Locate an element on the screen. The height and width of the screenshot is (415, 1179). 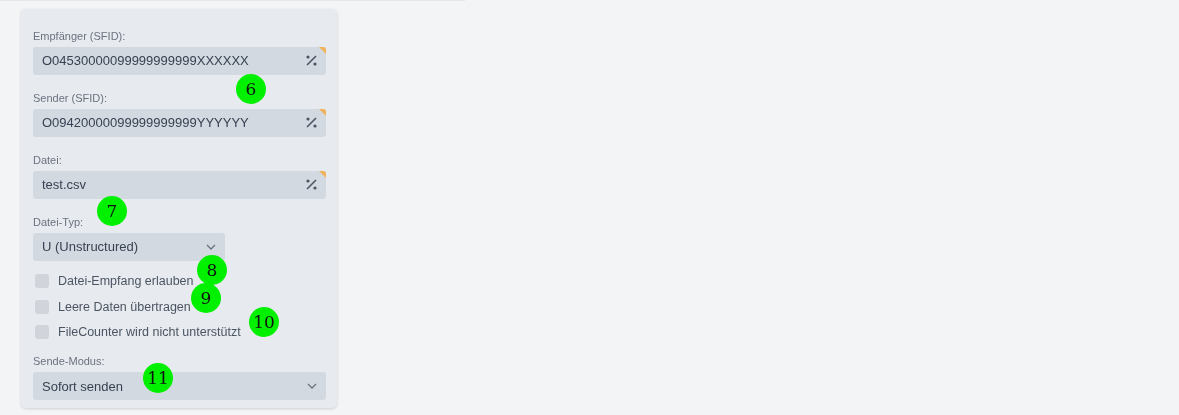
field-label: Datei-Typ: is located at coordinates (59, 221).